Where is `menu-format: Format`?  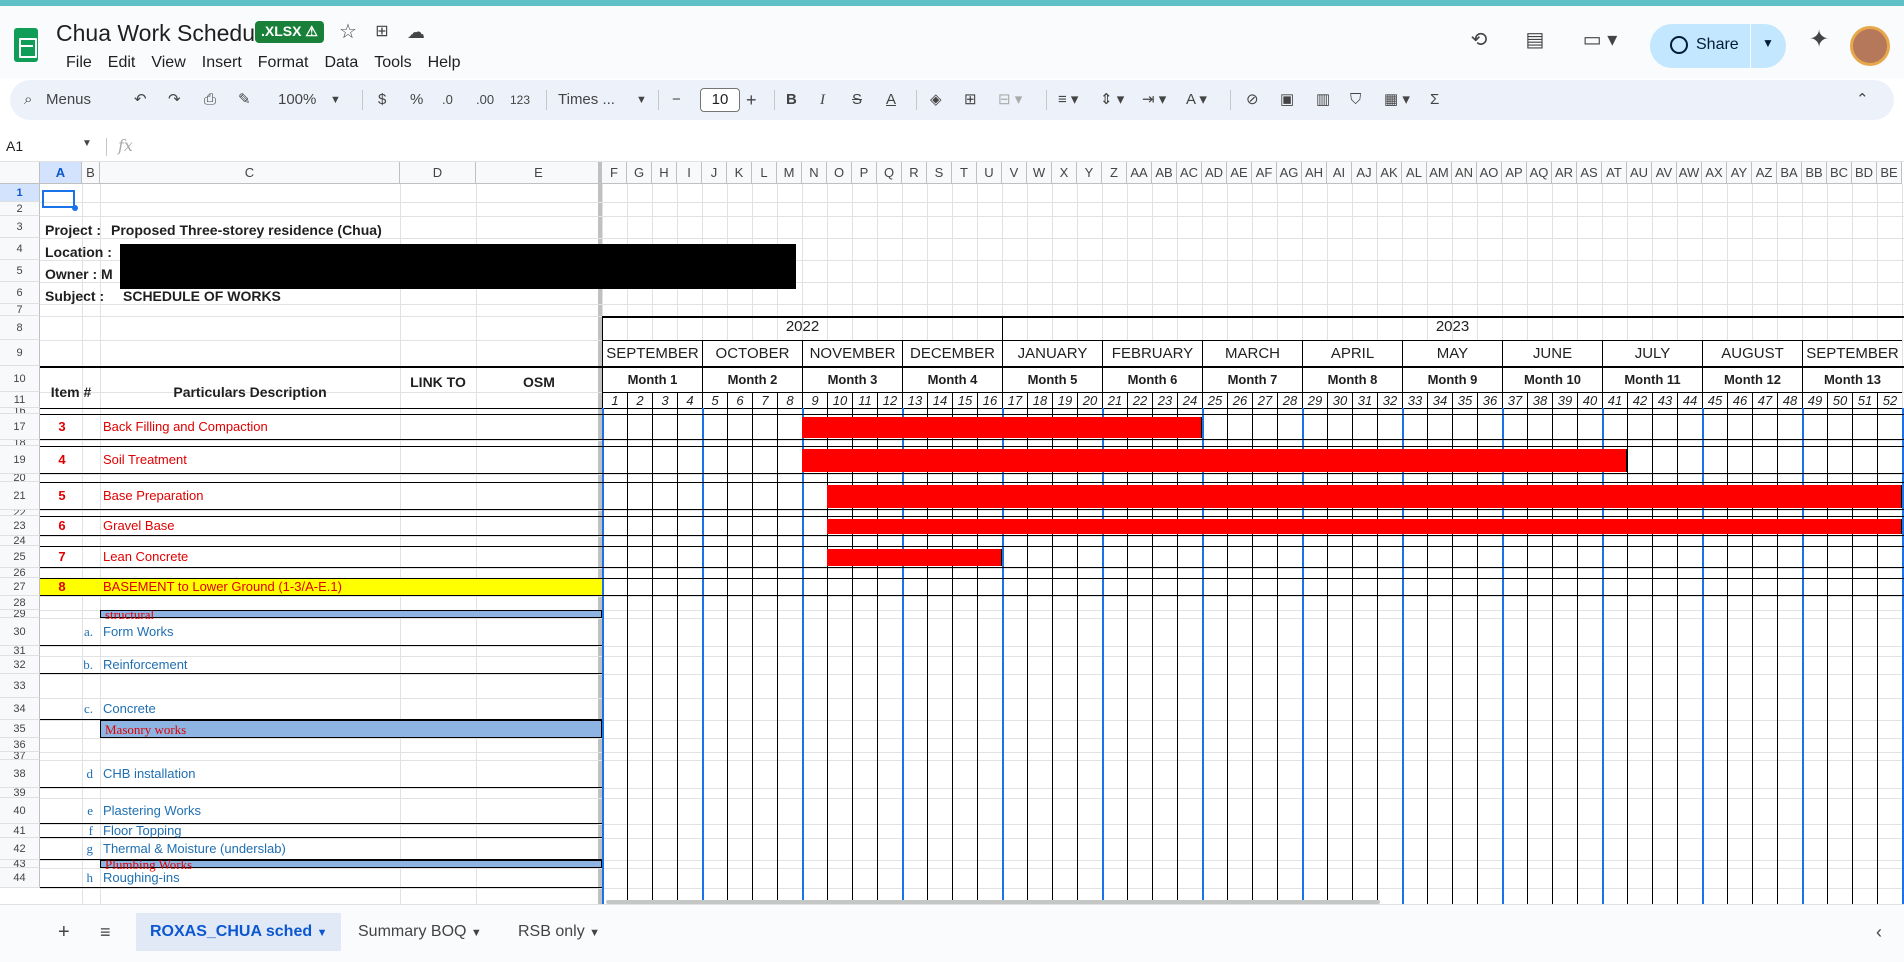
menu-format: Format is located at coordinates (283, 63).